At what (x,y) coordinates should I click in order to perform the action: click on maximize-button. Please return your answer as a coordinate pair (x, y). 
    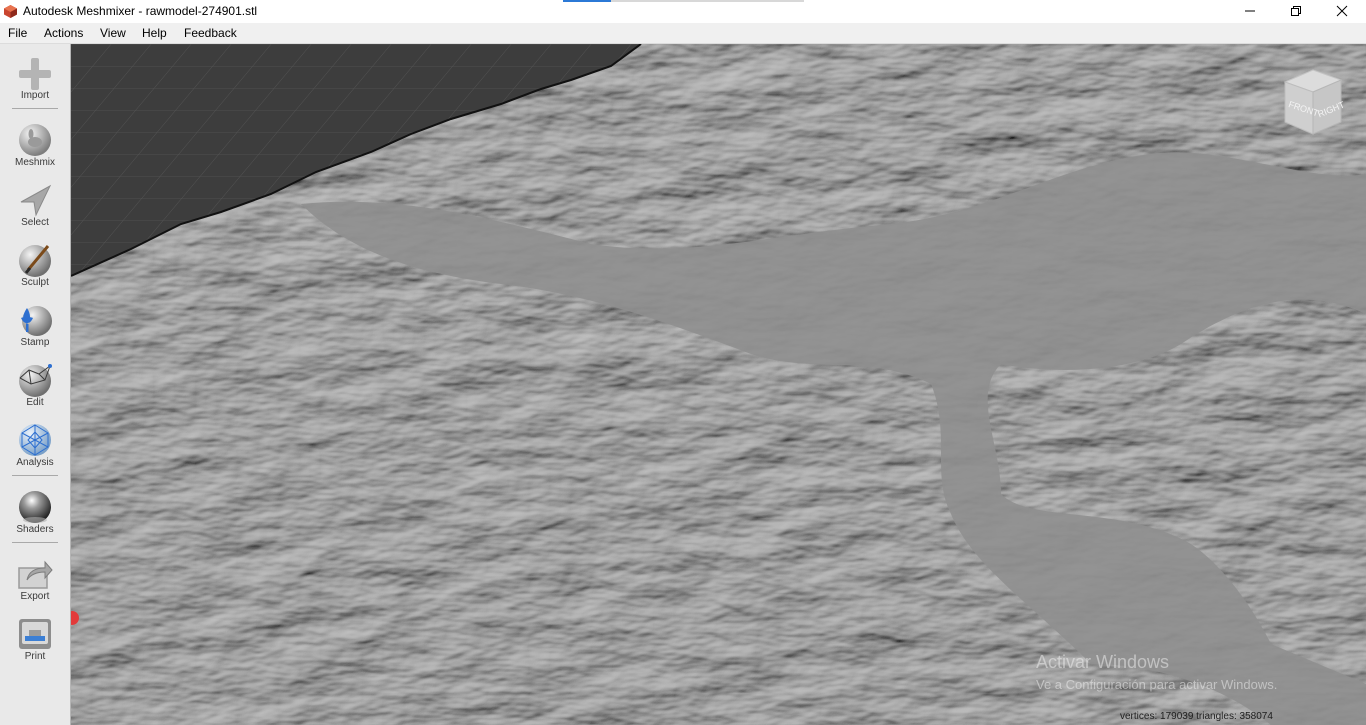
    Looking at the image, I should click on (1296, 11).